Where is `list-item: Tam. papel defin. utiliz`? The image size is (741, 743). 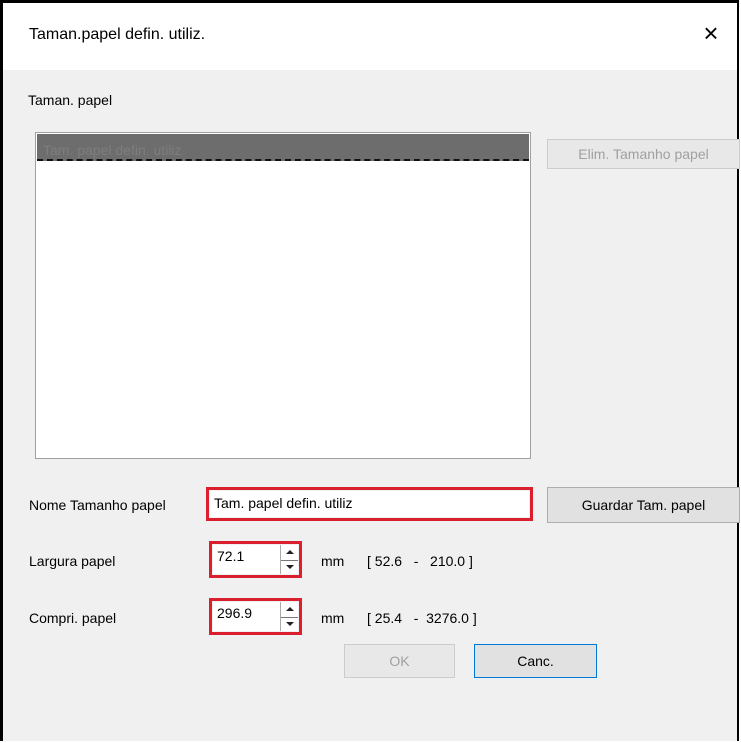
list-item: Tam. papel defin. utiliz is located at coordinates (283, 147).